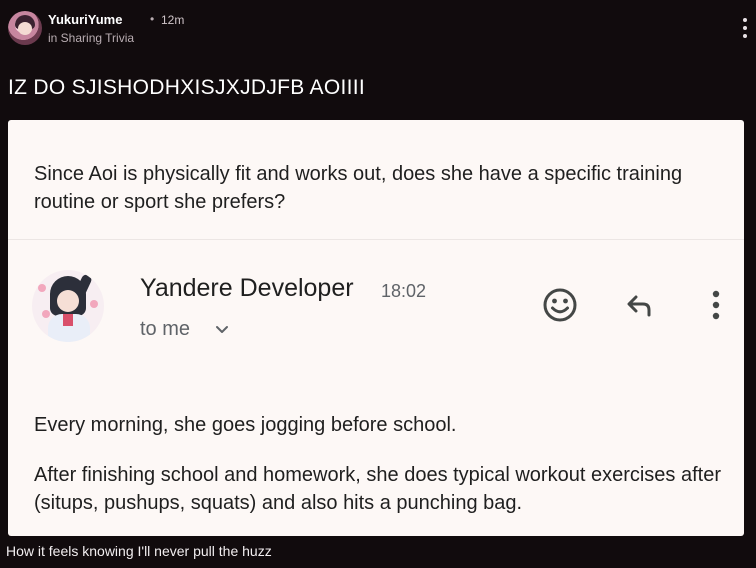 This screenshot has width=756, height=568. I want to click on chevron-down-icon, so click(222, 329).